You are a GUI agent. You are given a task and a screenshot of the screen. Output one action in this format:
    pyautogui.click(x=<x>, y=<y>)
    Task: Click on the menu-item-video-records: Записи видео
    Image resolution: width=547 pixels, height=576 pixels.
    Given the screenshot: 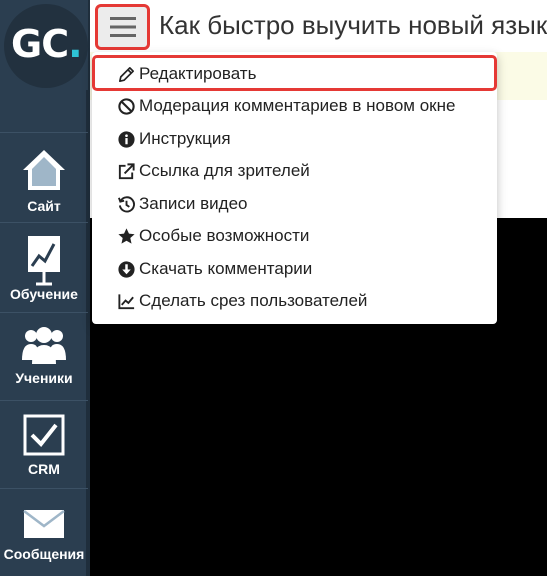 What is the action you would take?
    pyautogui.click(x=294, y=204)
    